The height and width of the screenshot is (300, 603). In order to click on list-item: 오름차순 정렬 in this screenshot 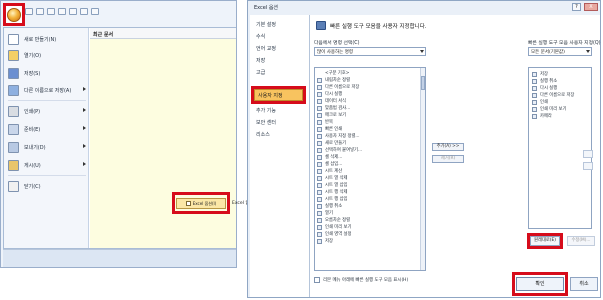, I will do `click(367, 220)`.